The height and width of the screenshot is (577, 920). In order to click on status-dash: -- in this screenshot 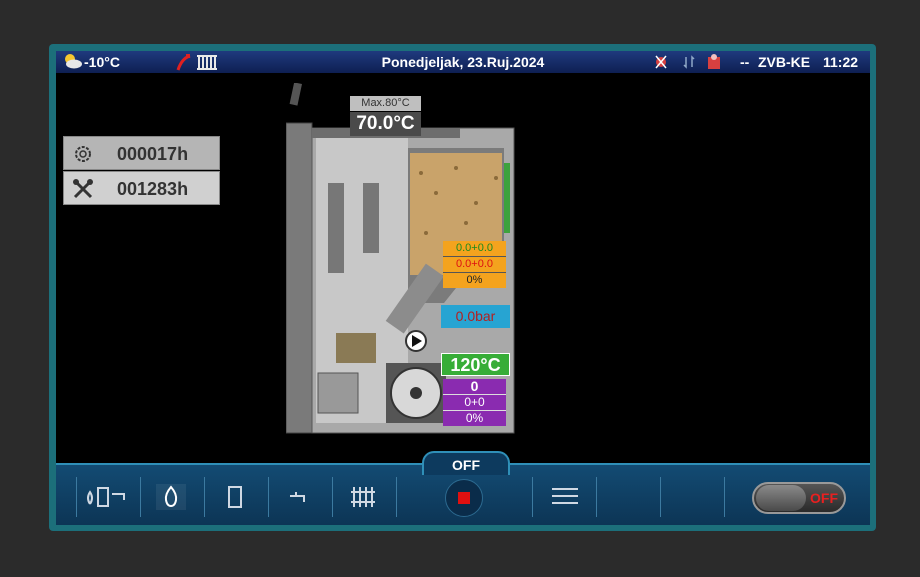, I will do `click(745, 62)`.